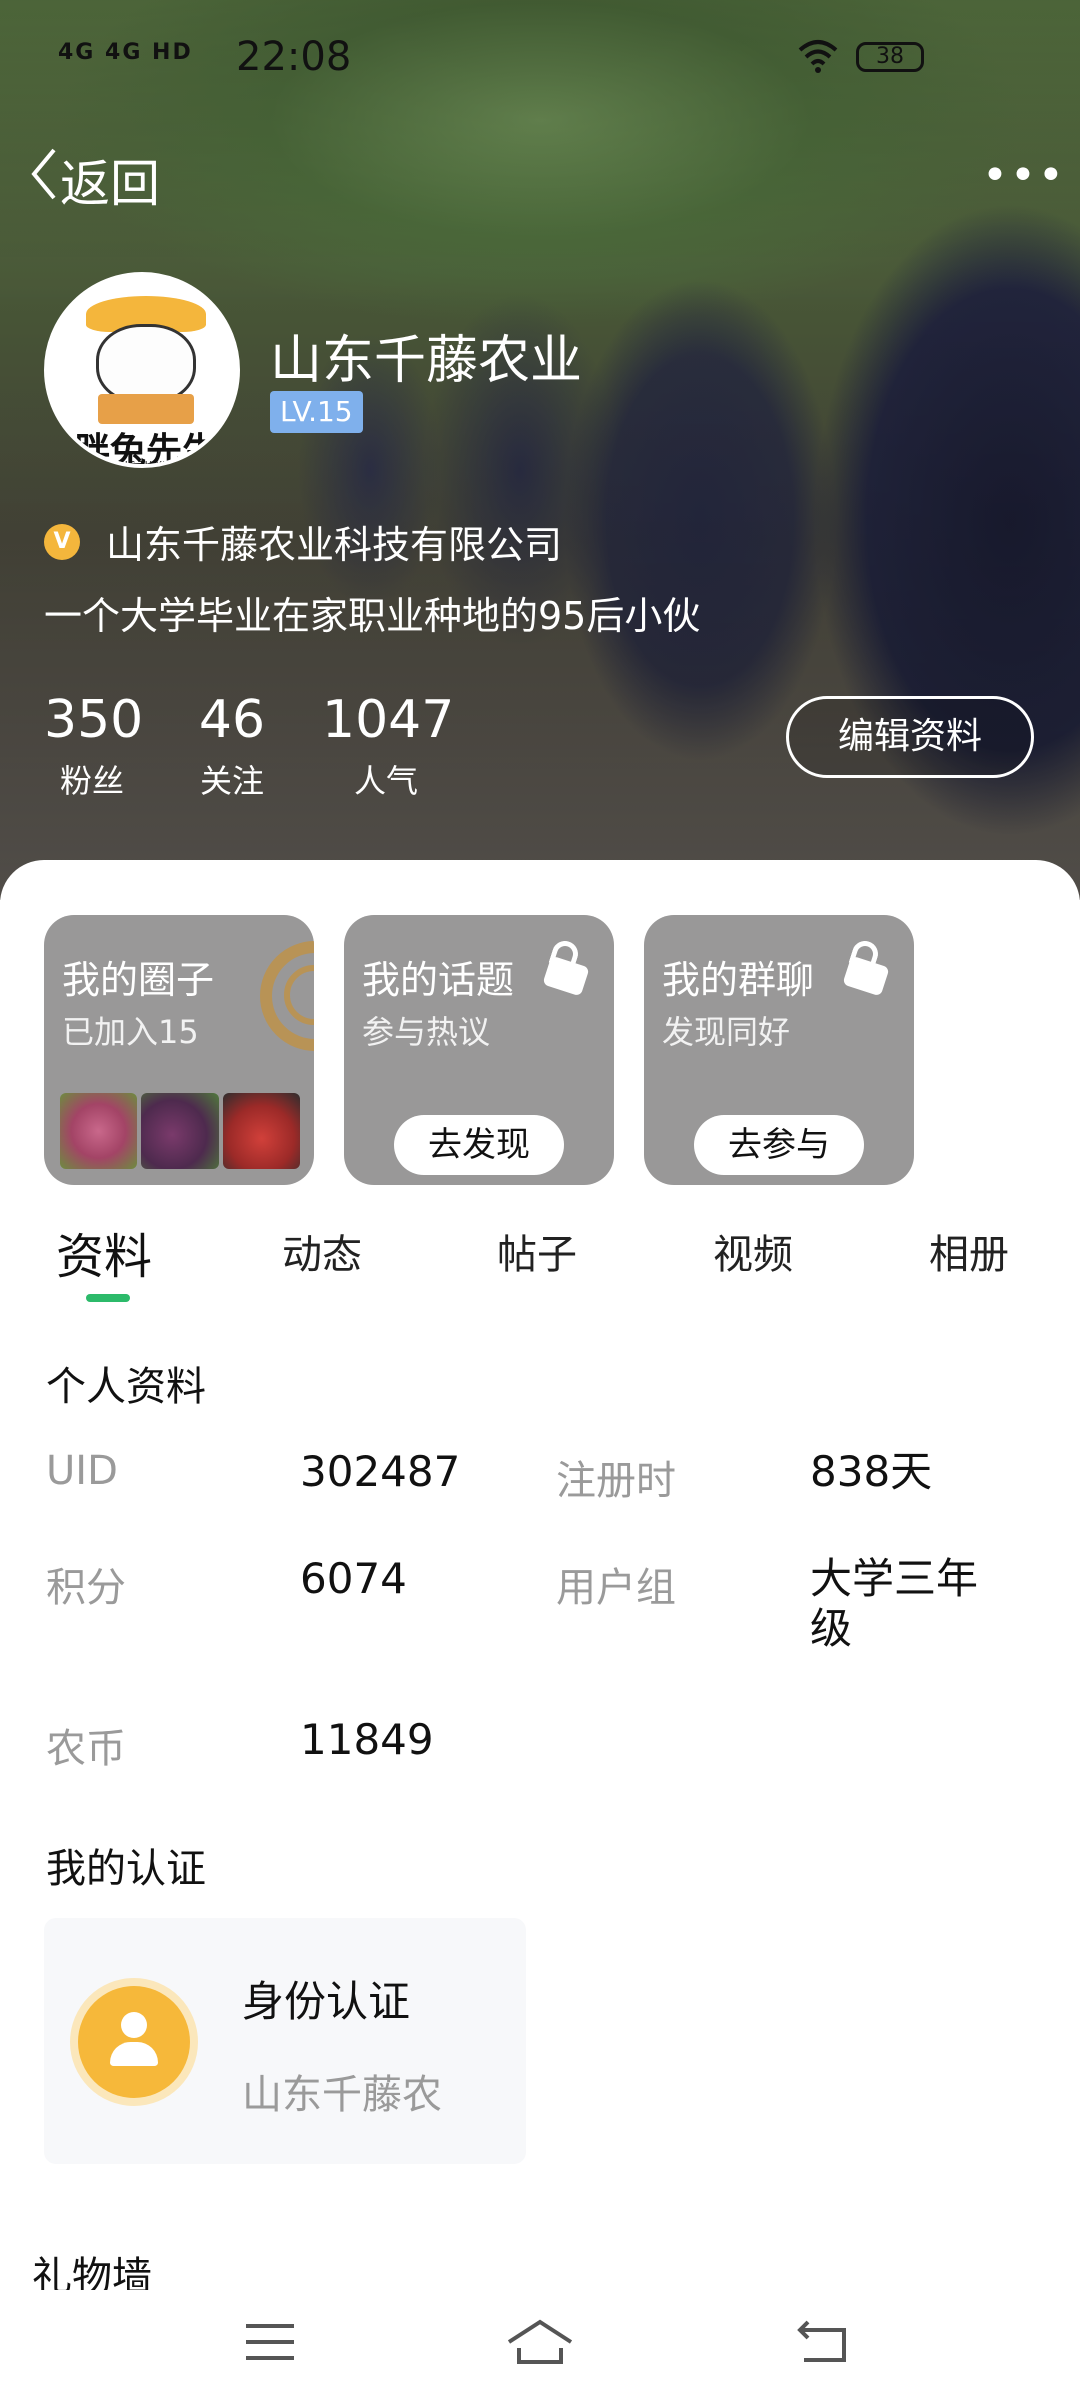  I want to click on edit-profile-button: 编辑资料, so click(910, 737).